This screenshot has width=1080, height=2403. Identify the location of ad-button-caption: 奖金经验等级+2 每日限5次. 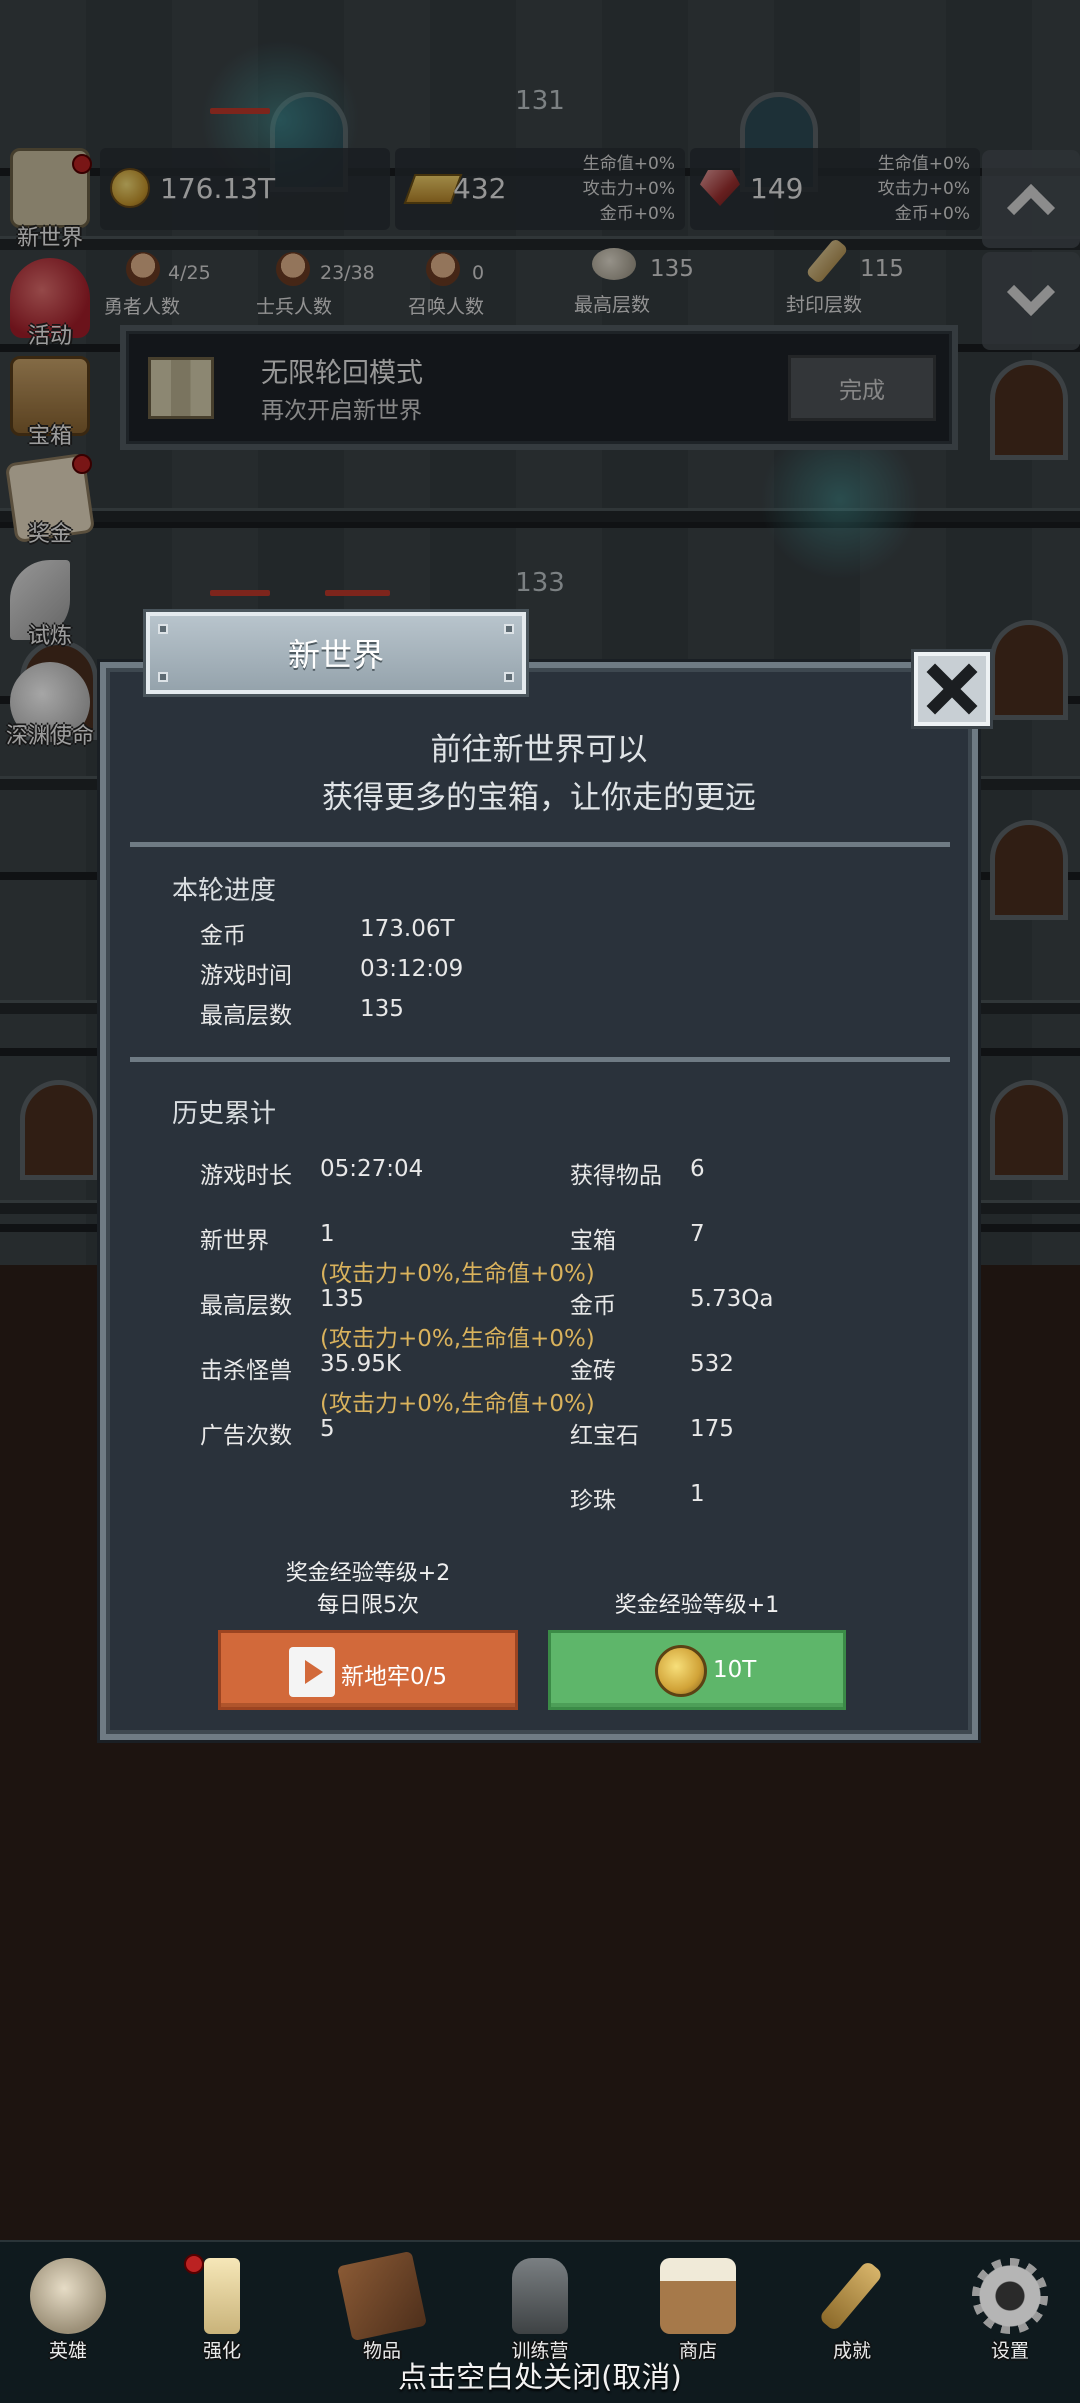
(368, 1589).